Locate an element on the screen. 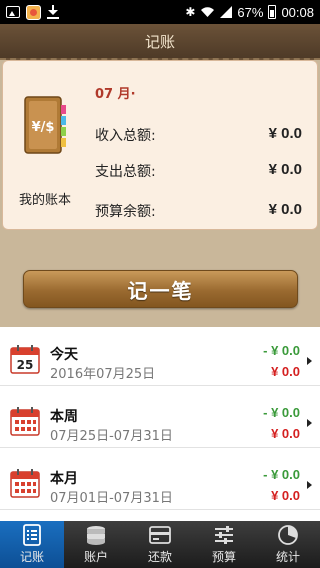 The height and width of the screenshot is (568, 320). image-icon is located at coordinates (13, 12).